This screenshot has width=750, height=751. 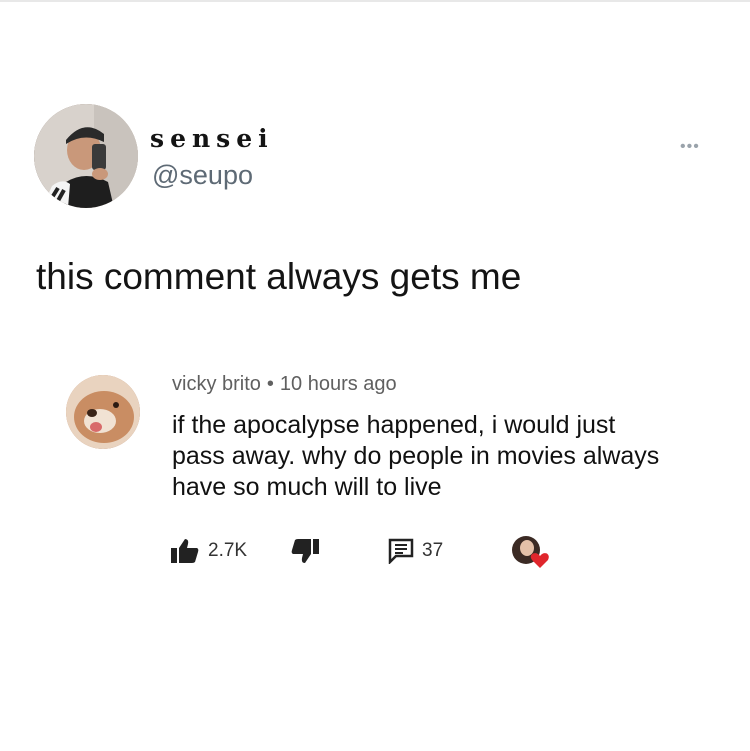 What do you see at coordinates (338, 384) in the screenshot?
I see `comment-time: 10 hours ago` at bounding box center [338, 384].